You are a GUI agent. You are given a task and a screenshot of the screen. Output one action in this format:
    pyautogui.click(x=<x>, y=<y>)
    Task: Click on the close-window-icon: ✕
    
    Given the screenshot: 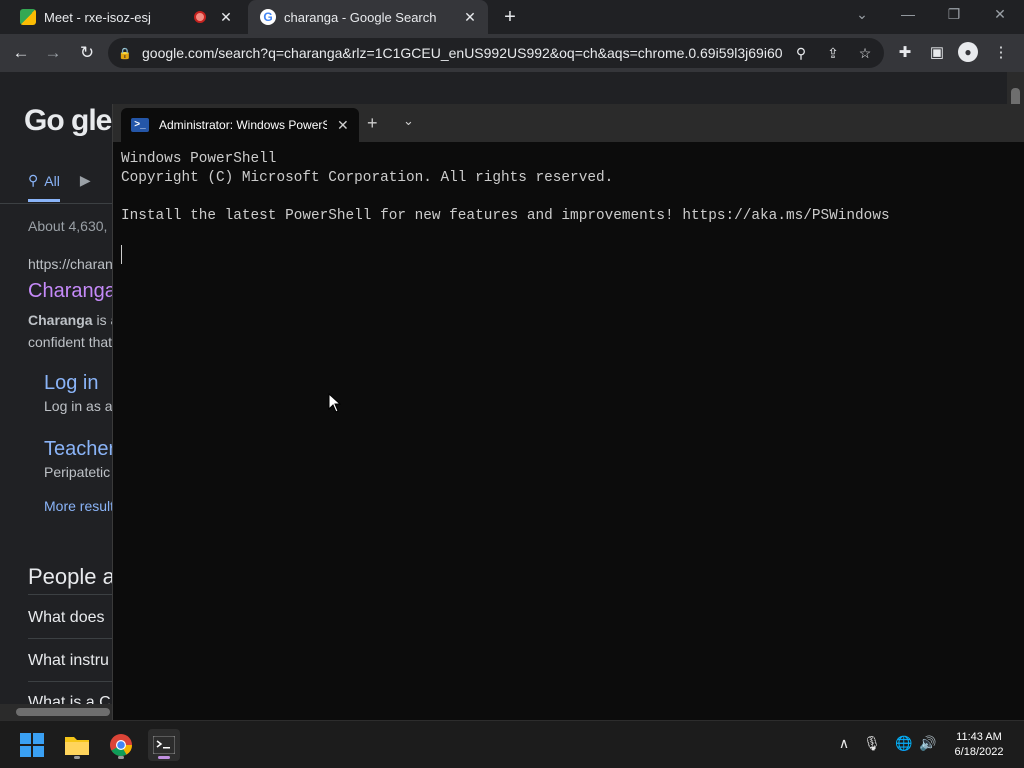 What is the action you would take?
    pyautogui.click(x=1000, y=14)
    